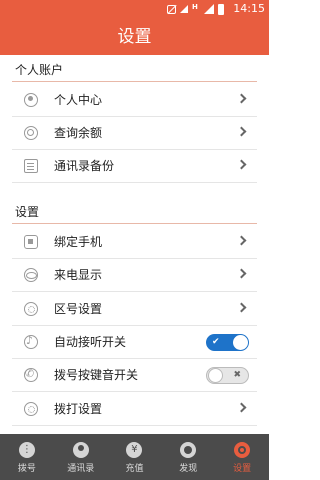 The image size is (320, 480). Describe the element at coordinates (78, 409) in the screenshot. I see `row-label: 拨打设置` at that location.